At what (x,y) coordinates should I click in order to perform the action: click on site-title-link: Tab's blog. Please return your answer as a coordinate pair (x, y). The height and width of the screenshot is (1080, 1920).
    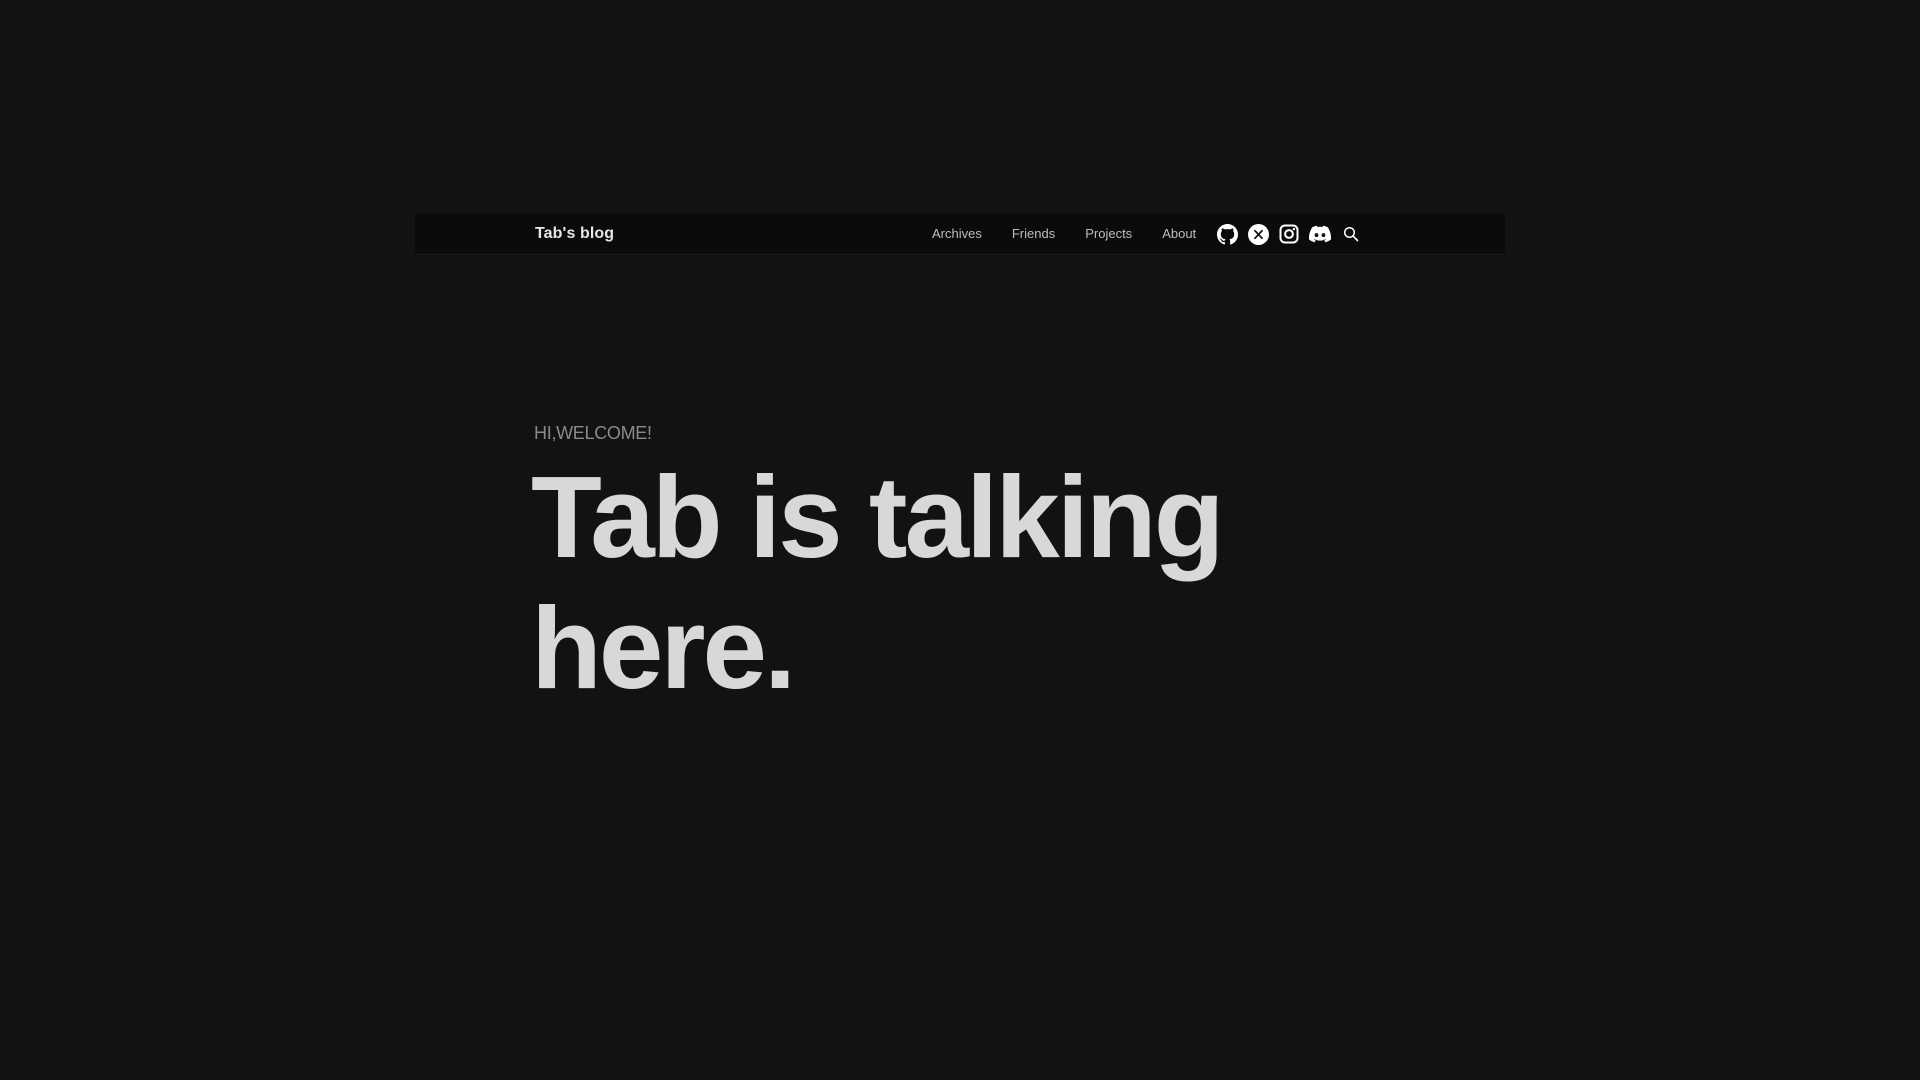
    Looking at the image, I should click on (574, 234).